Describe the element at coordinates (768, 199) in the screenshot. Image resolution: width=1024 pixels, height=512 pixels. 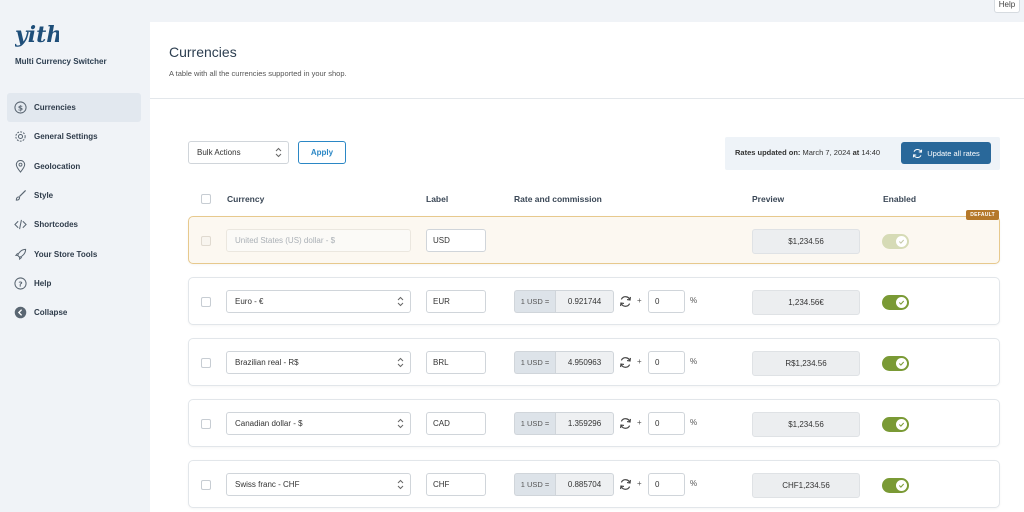
I see `column-header-preview: Preview` at that location.